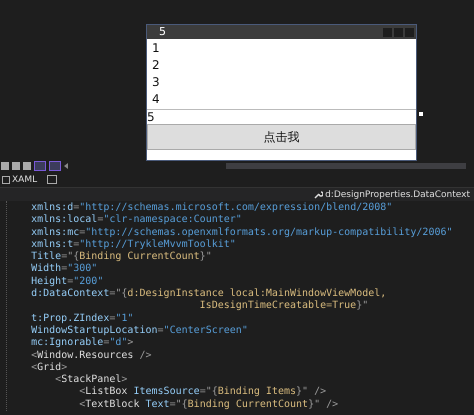  Describe the element at coordinates (139, 330) in the screenshot. I see `code-line: WindowStartupLocation="CenterScreen"` at that location.